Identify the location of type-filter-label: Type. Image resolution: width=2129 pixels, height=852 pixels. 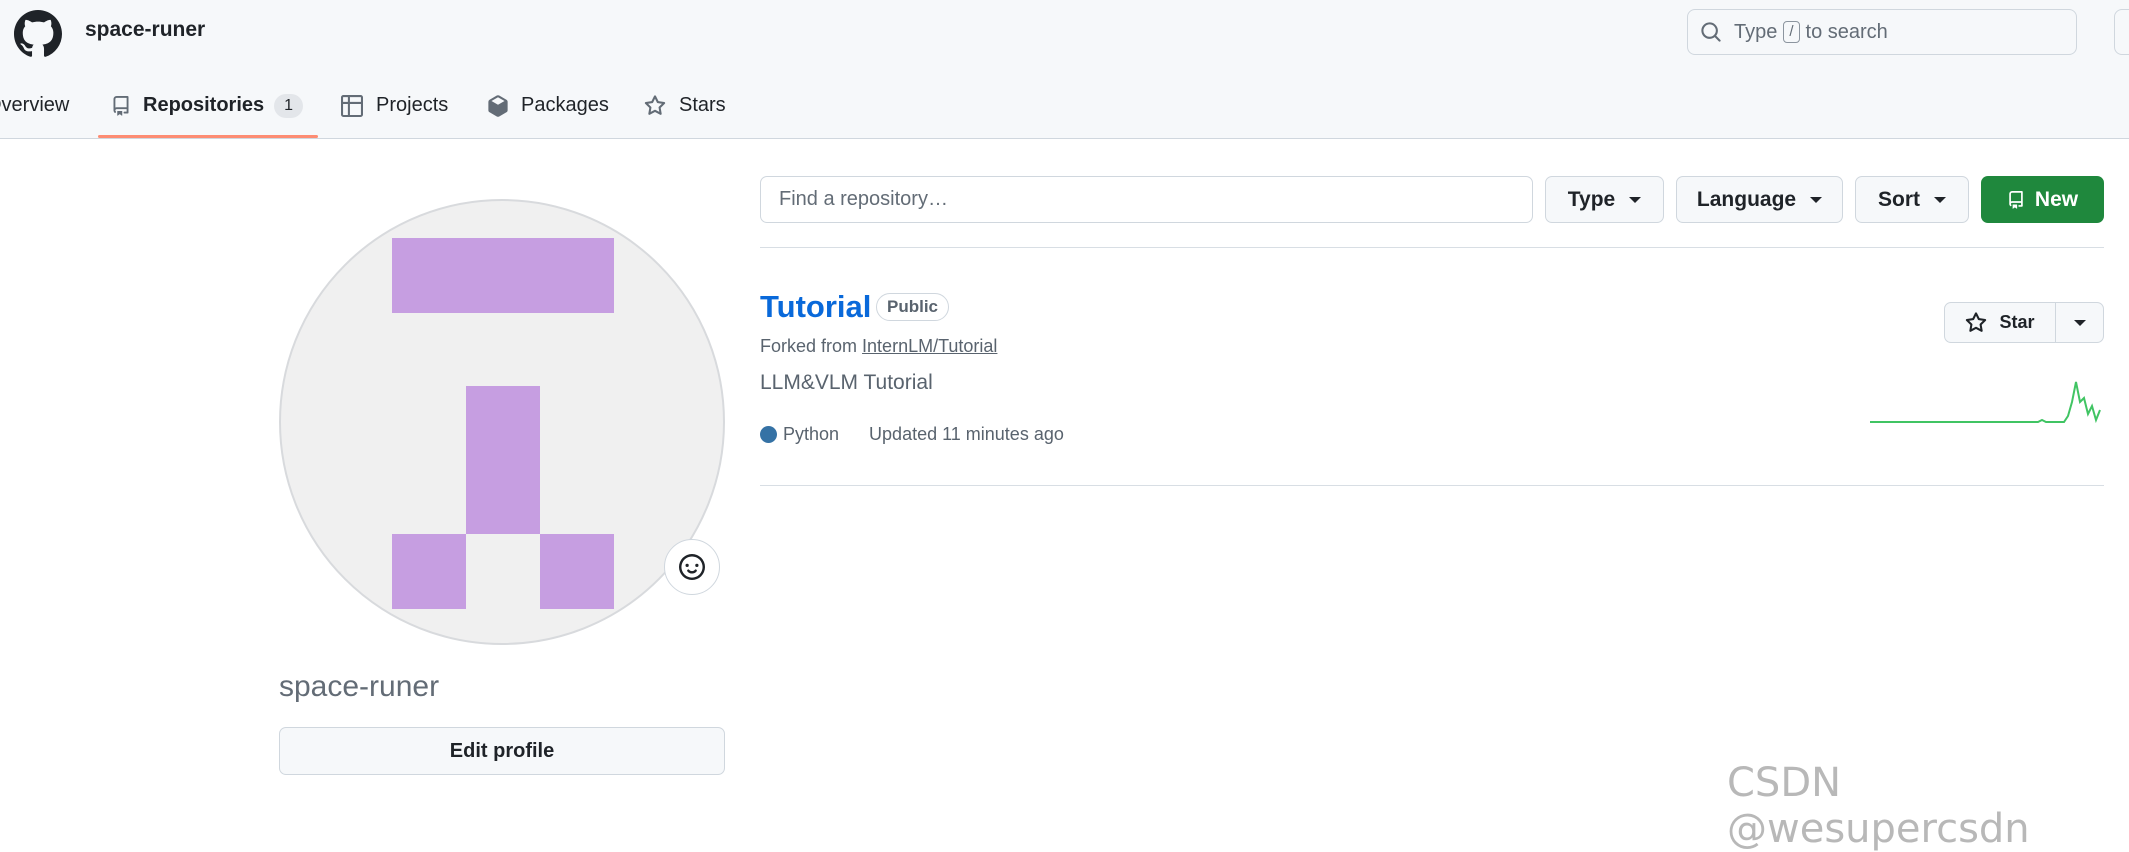
(1591, 199).